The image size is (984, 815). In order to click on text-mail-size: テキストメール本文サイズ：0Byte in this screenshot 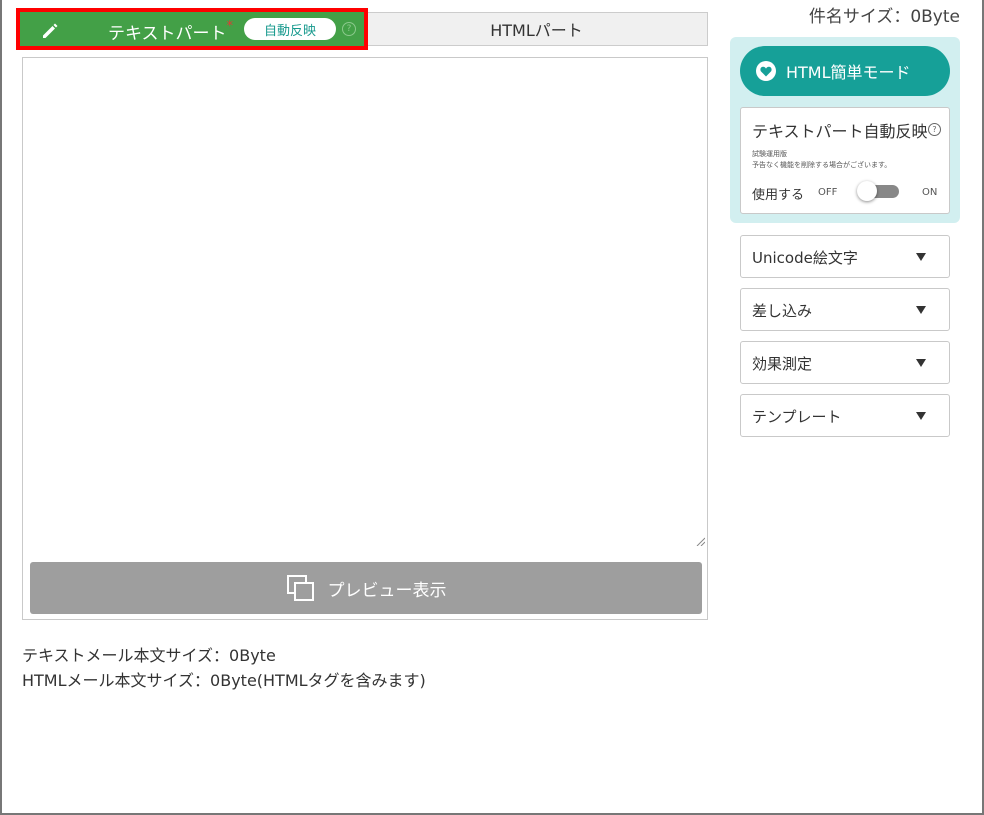, I will do `click(149, 655)`.